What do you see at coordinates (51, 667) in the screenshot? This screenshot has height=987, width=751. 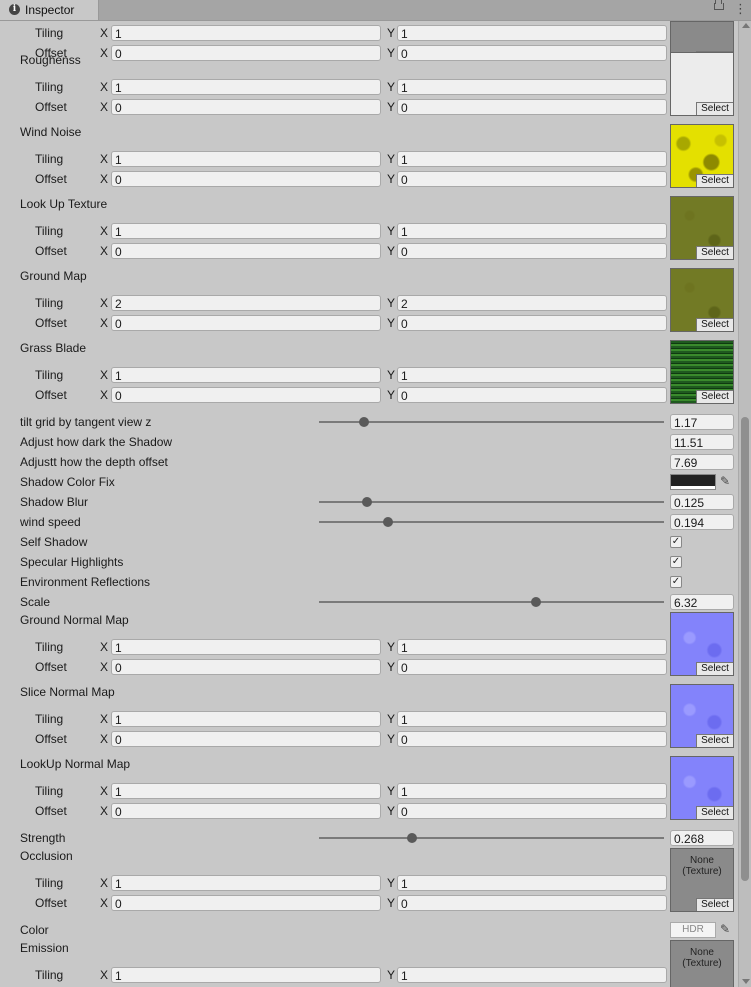 I see `offset-label: Offset` at bounding box center [51, 667].